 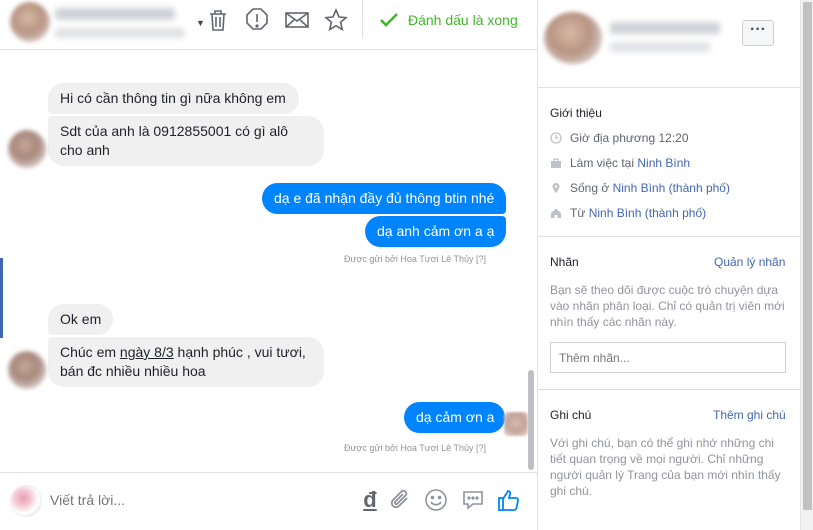 I want to click on manage-labels-link: Quản lý nhãn, so click(x=749, y=262).